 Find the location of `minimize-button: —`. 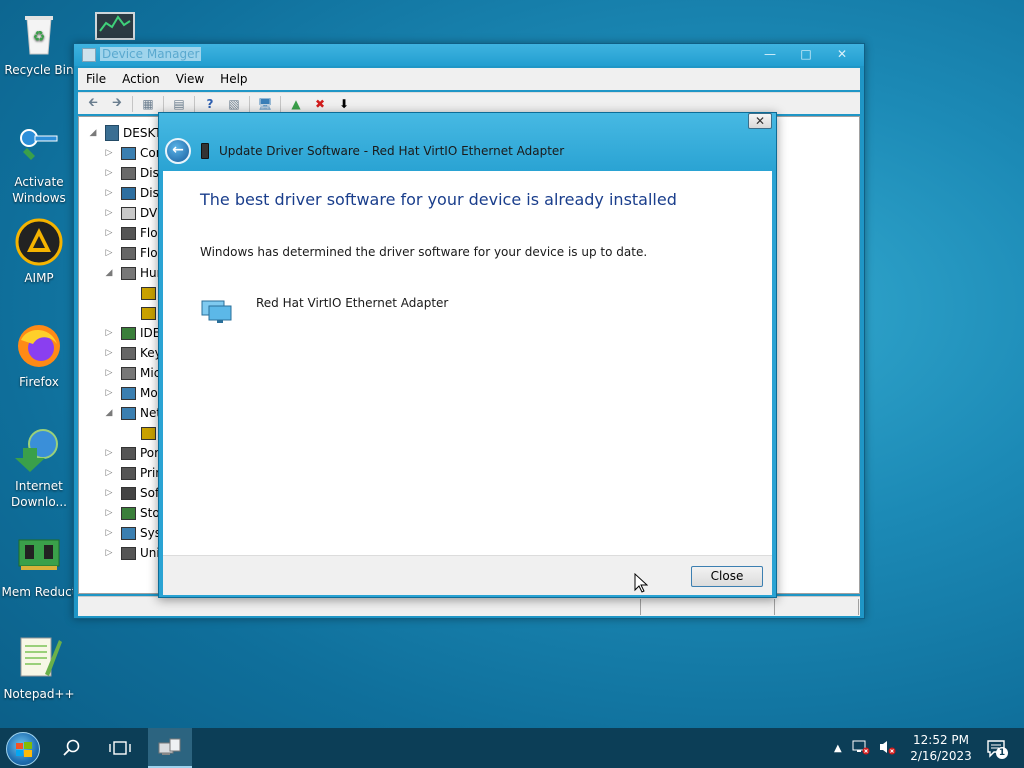

minimize-button: — is located at coordinates (770, 54).